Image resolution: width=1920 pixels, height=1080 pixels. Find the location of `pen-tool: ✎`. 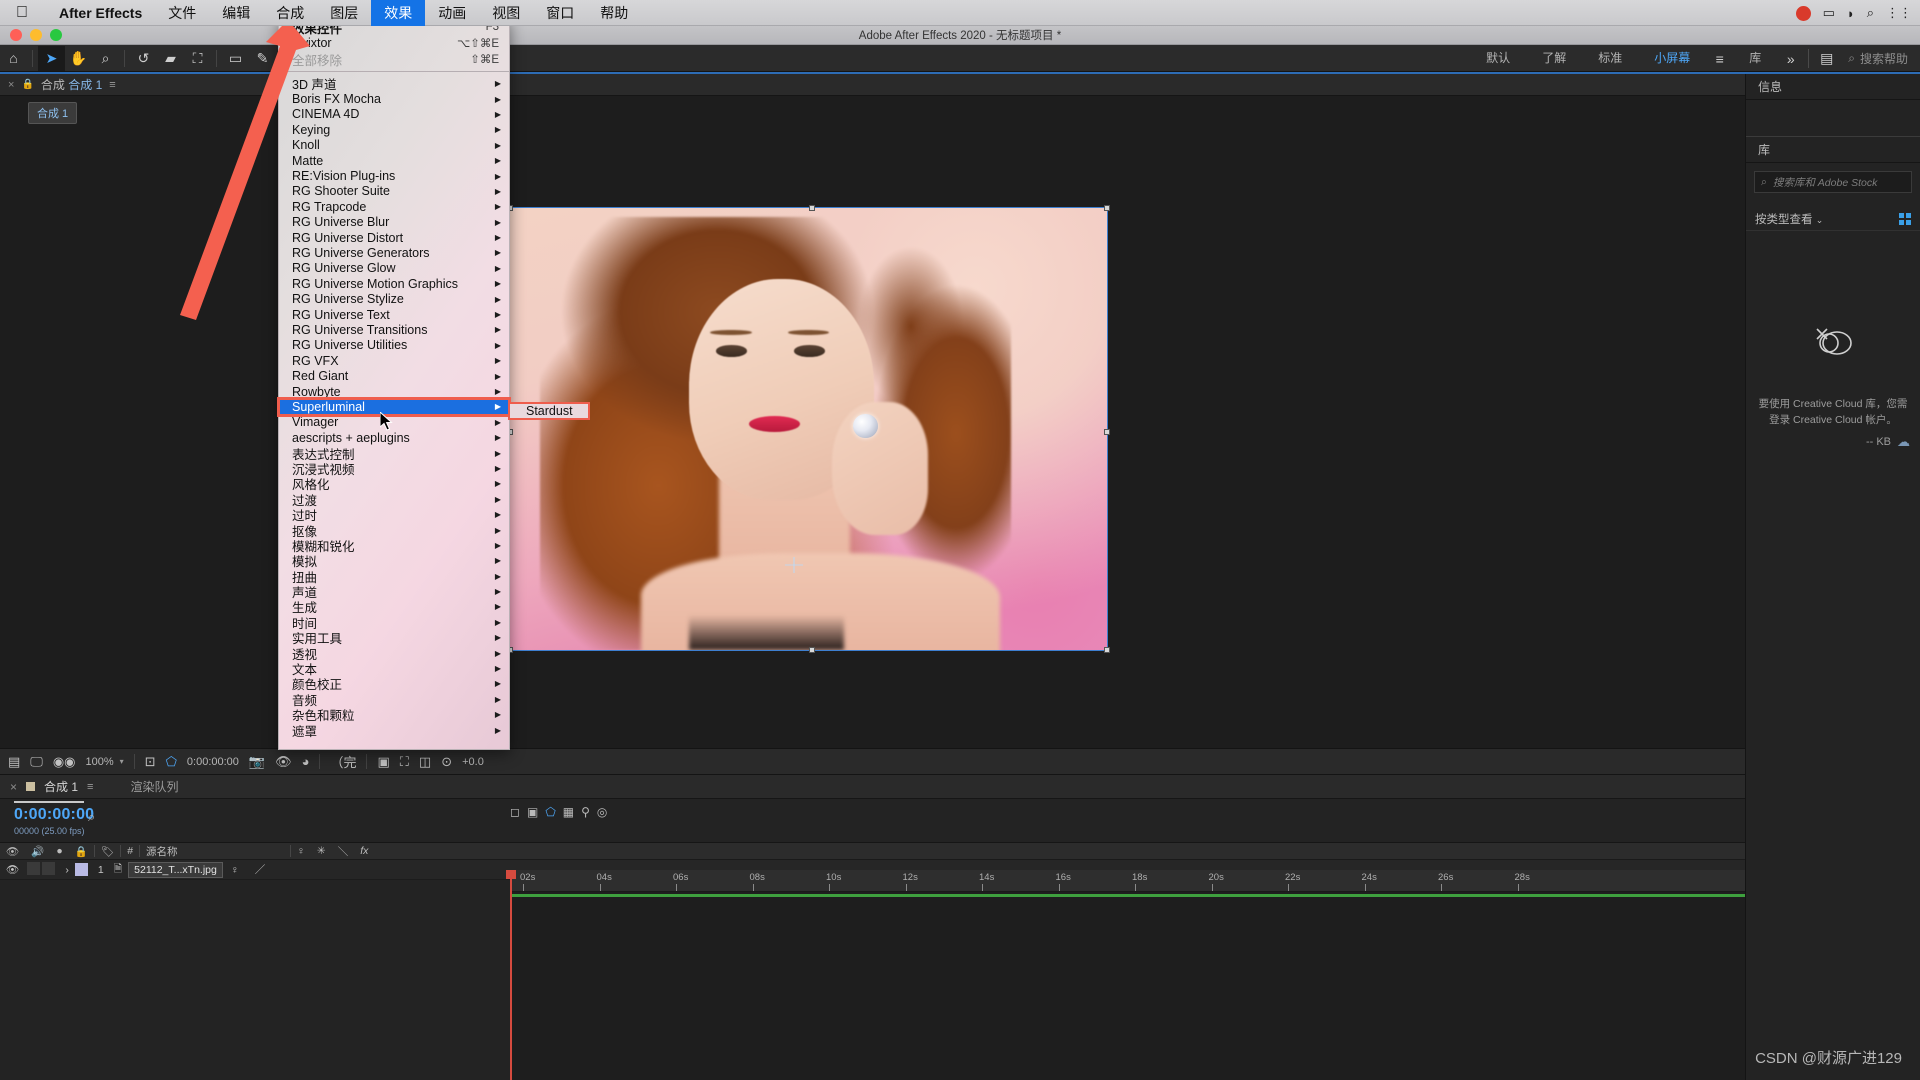

pen-tool: ✎ is located at coordinates (262, 58).